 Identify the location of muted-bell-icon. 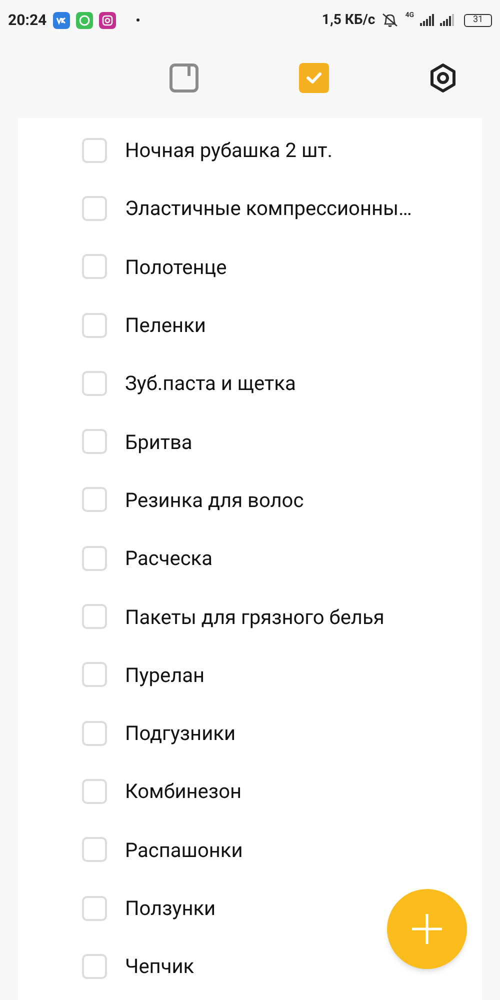
(390, 20).